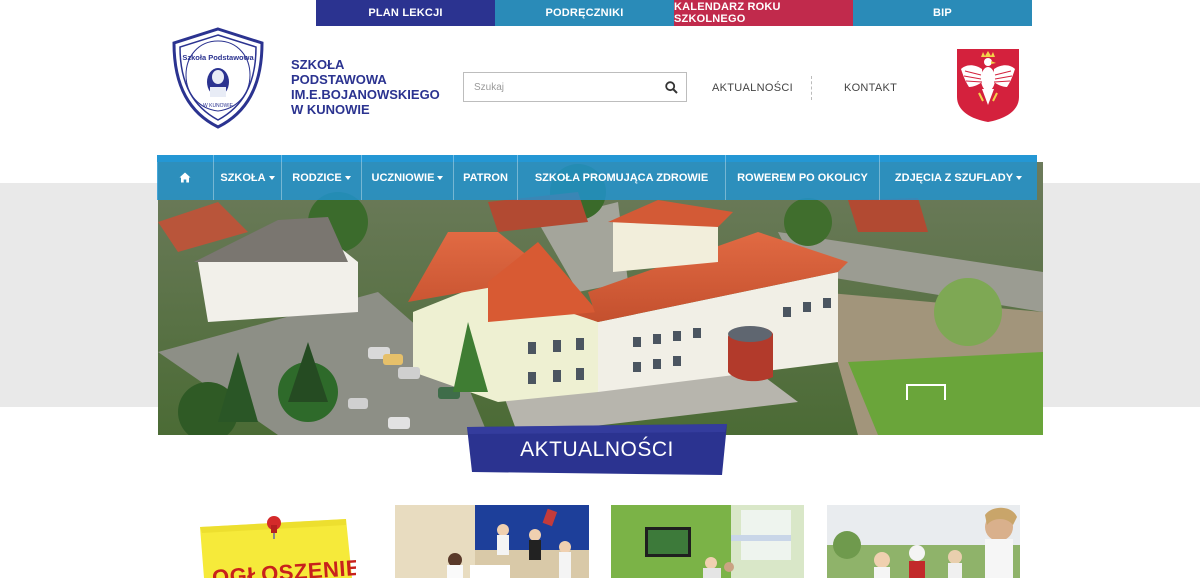 The image size is (1200, 578). What do you see at coordinates (317, 177) in the screenshot?
I see `nav-rodzice-label: RODZICE` at bounding box center [317, 177].